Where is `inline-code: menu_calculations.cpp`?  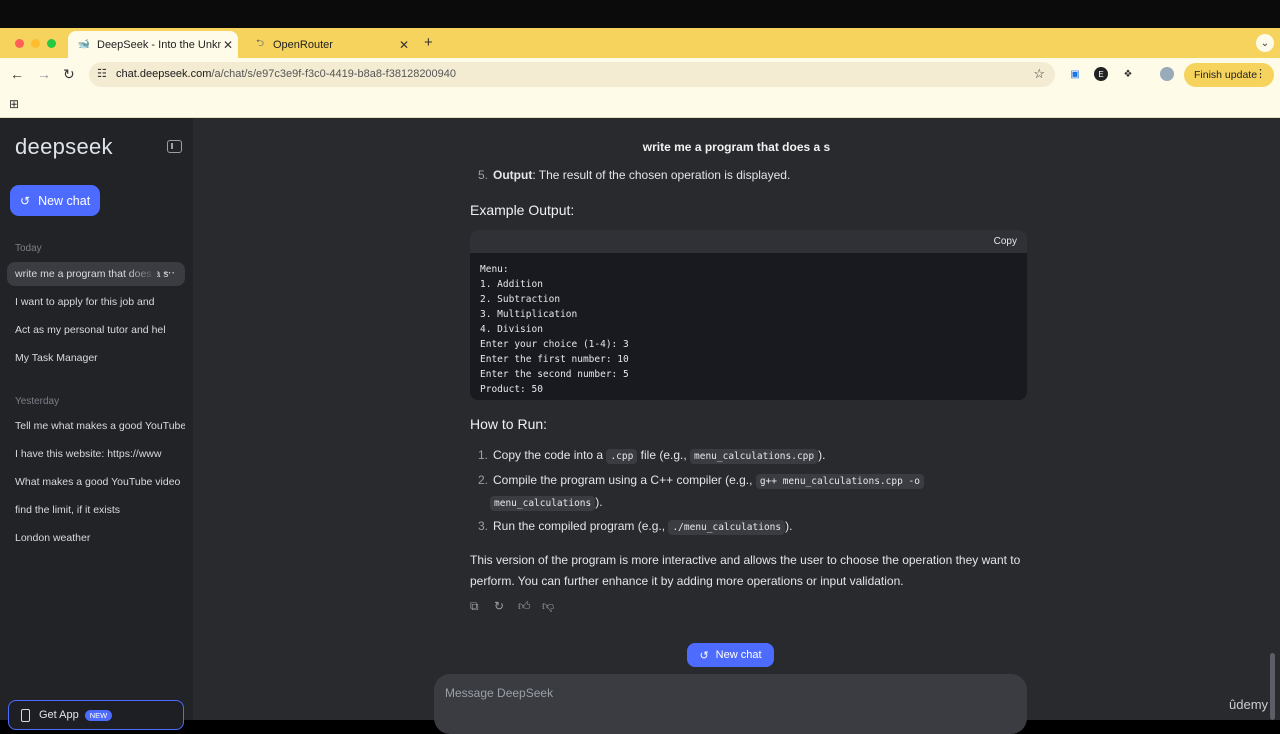
inline-code: menu_calculations.cpp is located at coordinates (754, 456).